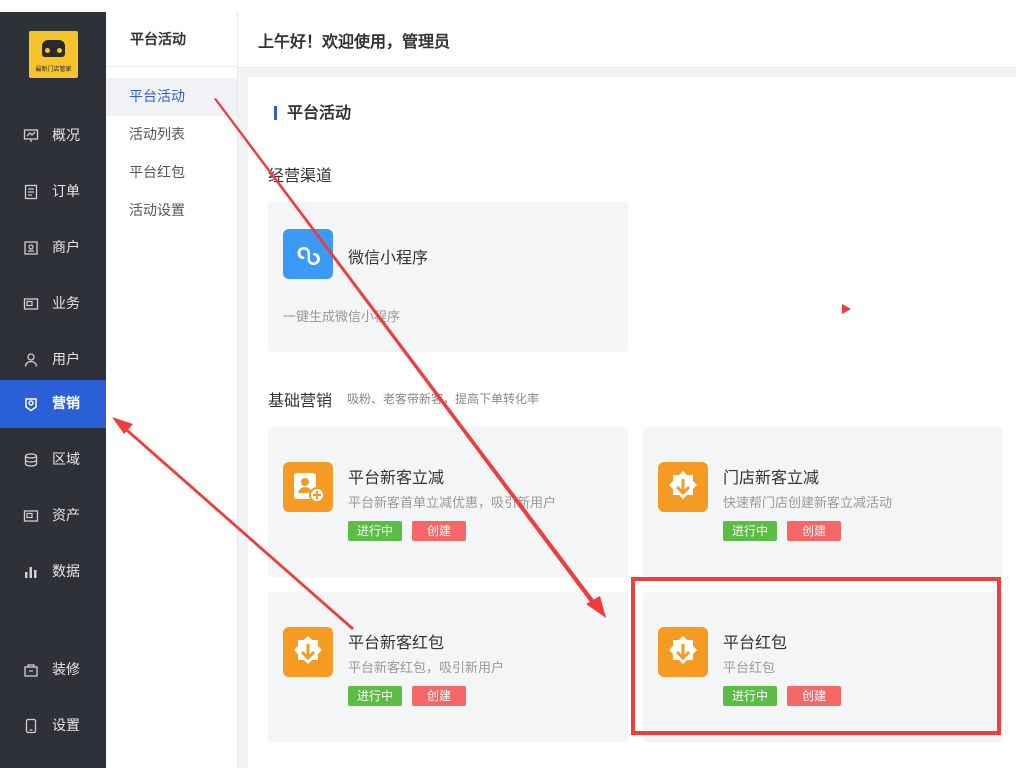 This screenshot has height=768, width=1016. I want to click on sidebar-item-decorate: 装修, so click(53, 670).